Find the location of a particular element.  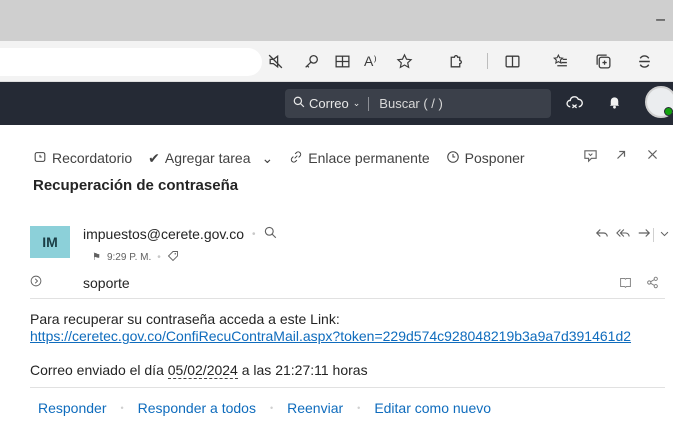

search-divider is located at coordinates (369, 103).